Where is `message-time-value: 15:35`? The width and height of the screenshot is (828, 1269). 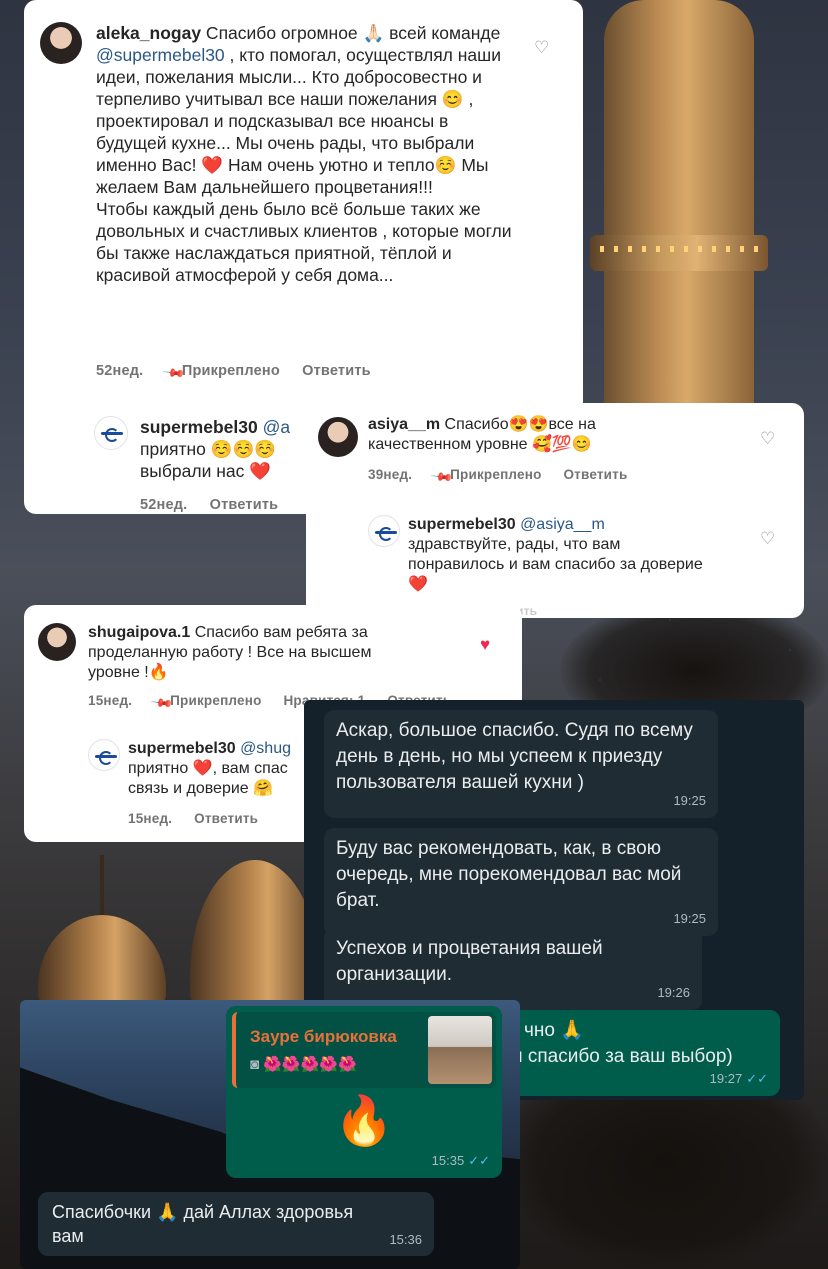 message-time-value: 15:35 is located at coordinates (448, 1160).